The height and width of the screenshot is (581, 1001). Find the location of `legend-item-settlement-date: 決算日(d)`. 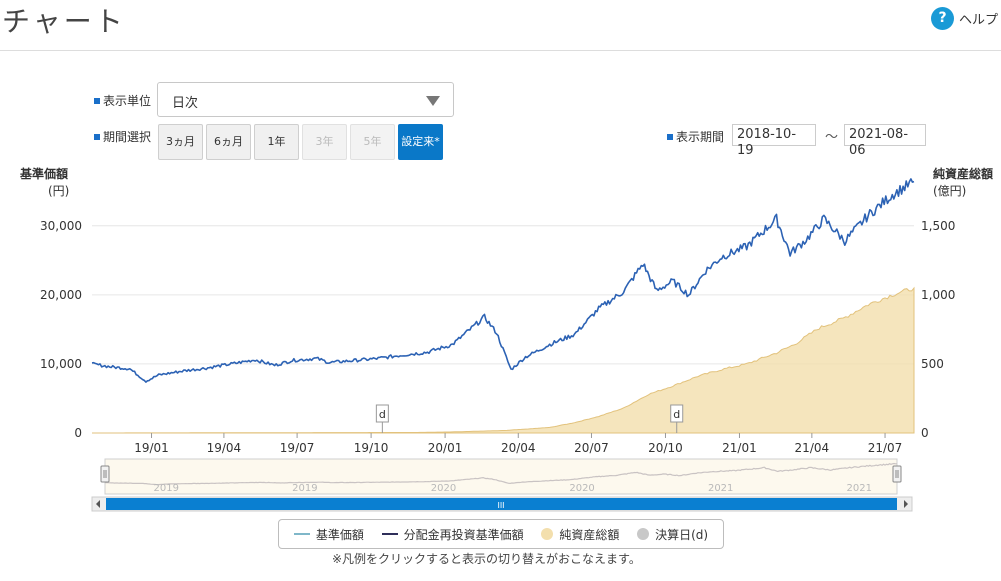

legend-item-settlement-date: 決算日(d) is located at coordinates (672, 534).